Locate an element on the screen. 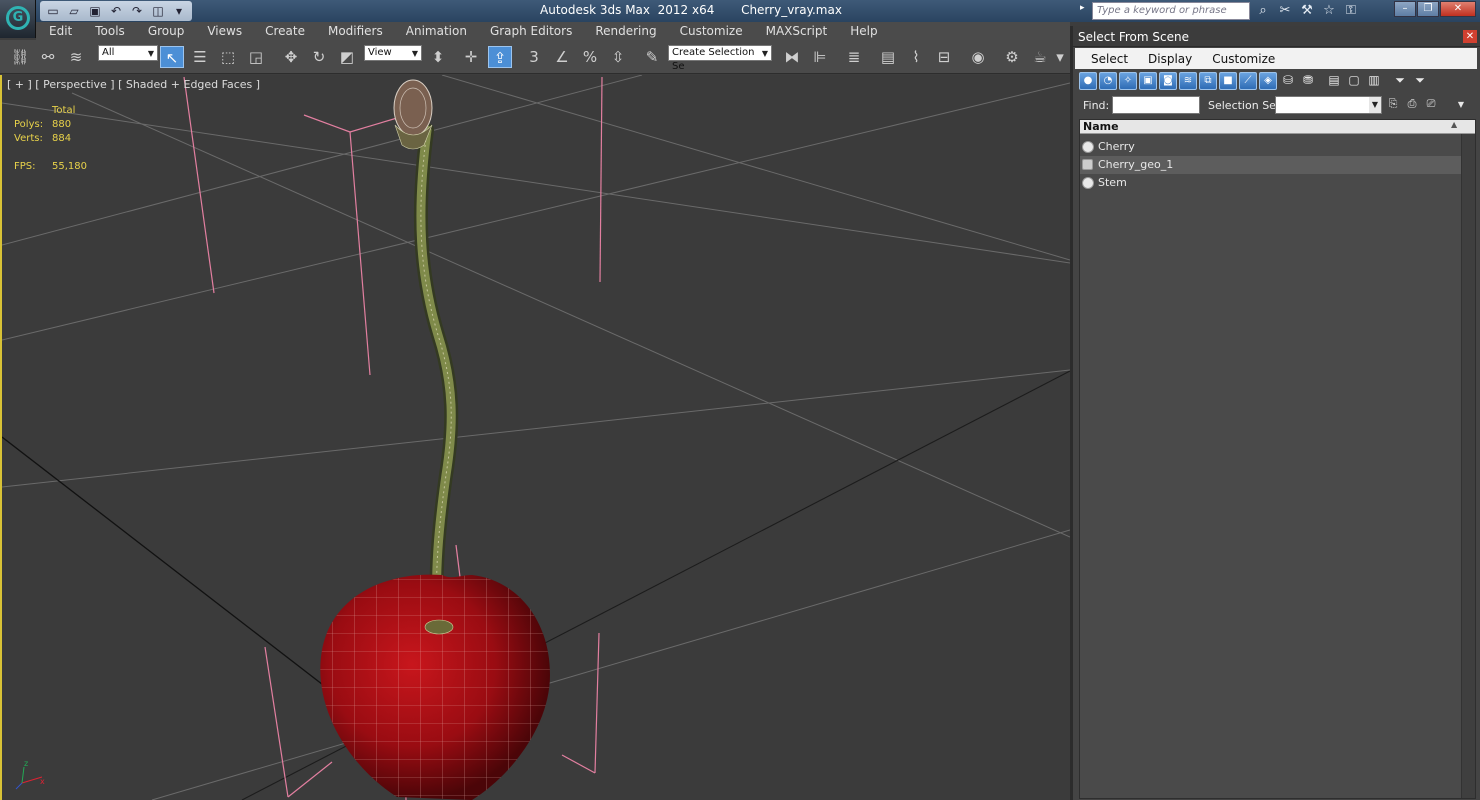 The height and width of the screenshot is (800, 1480). reference-coordinate-select: View ▼ is located at coordinates (393, 53).